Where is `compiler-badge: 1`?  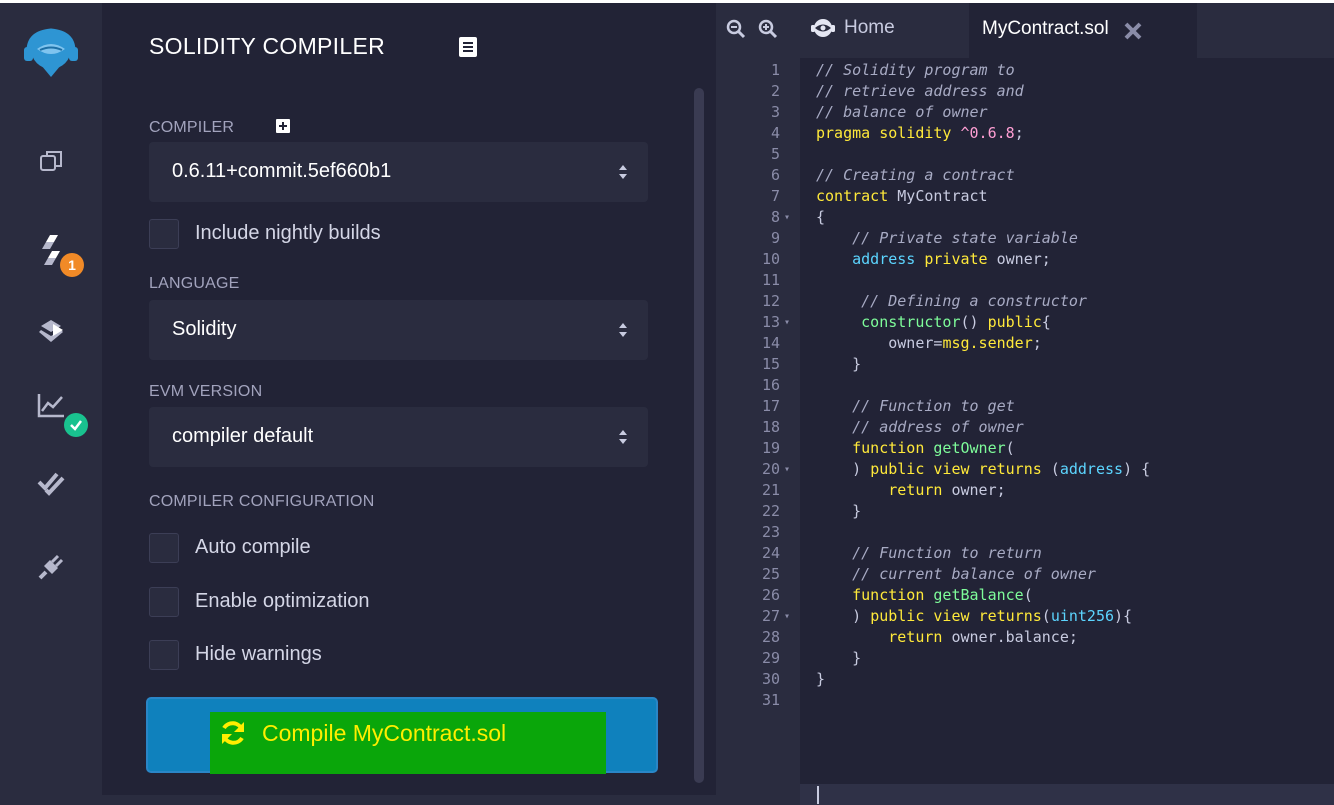
compiler-badge: 1 is located at coordinates (72, 265).